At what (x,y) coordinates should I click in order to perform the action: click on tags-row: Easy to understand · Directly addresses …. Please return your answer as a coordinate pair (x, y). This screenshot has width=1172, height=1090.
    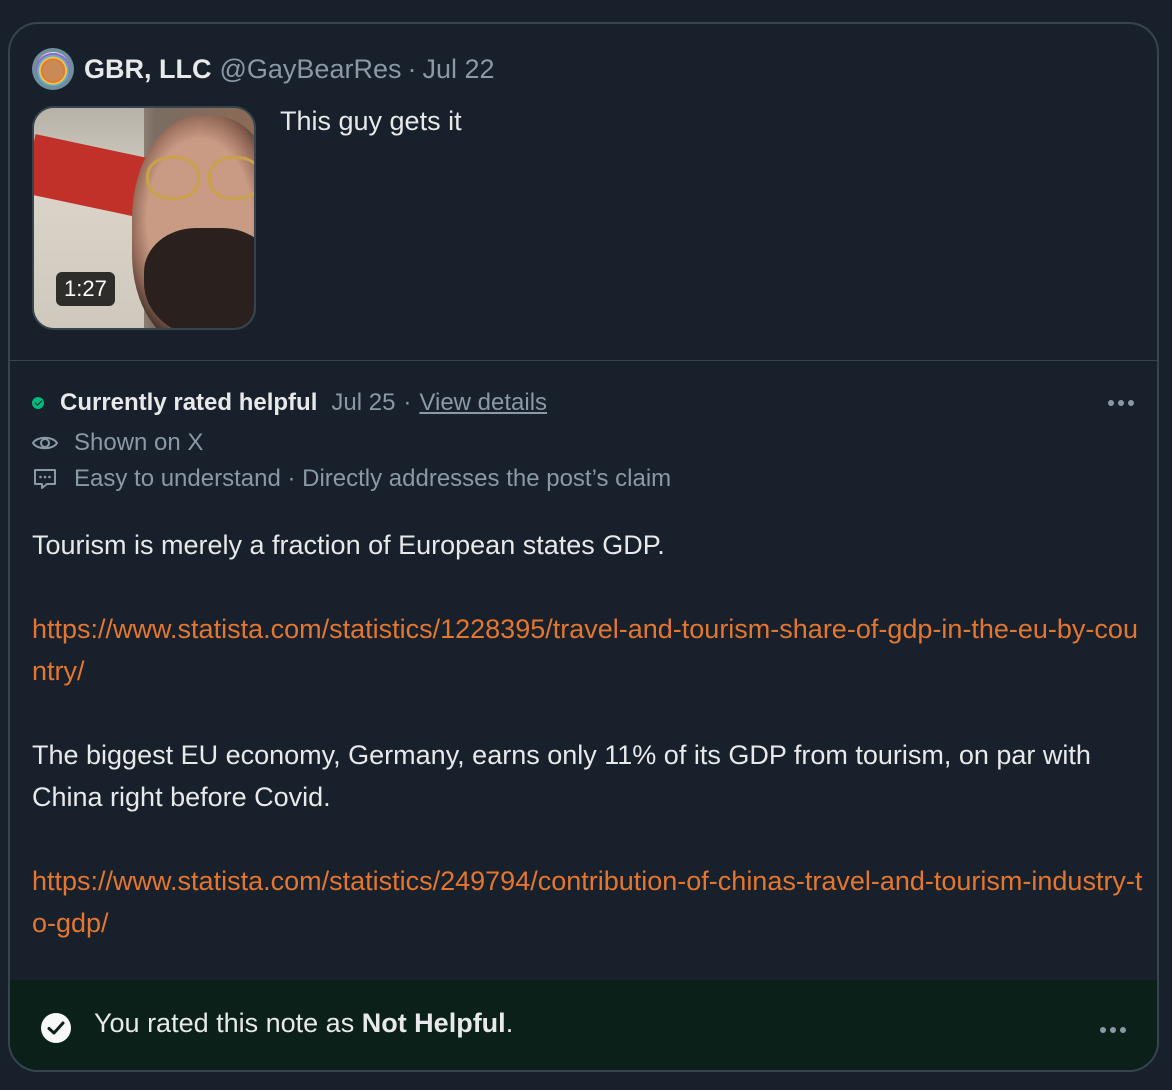
    Looking at the image, I should click on (351, 479).